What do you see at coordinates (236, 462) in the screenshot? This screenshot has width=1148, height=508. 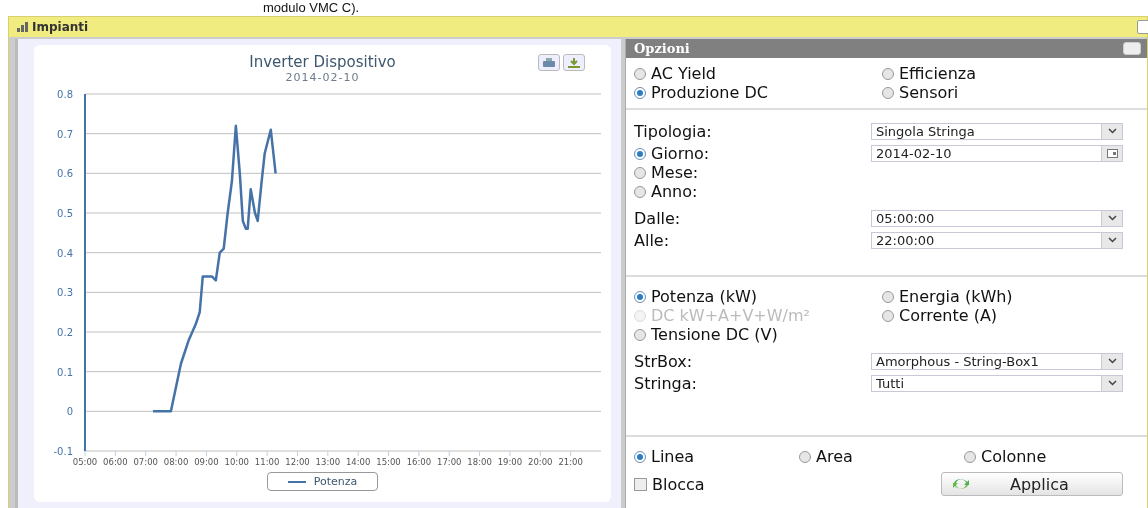 I see `x-tick-label: 10:00` at bounding box center [236, 462].